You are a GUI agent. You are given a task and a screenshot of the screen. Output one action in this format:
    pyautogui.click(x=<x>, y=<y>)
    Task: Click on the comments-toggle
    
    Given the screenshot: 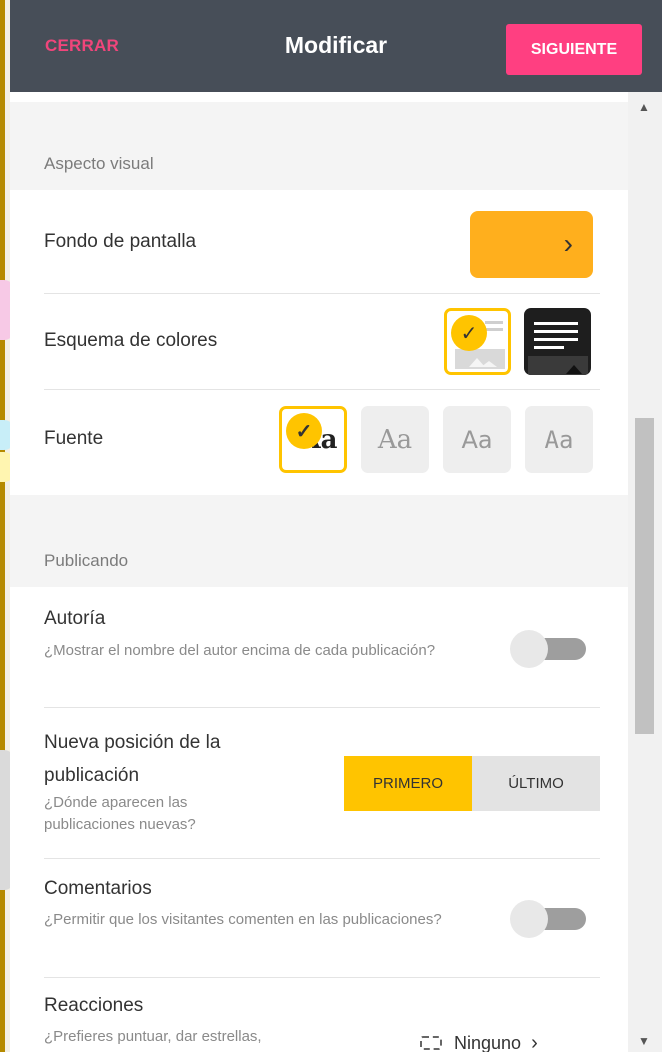 What is the action you would take?
    pyautogui.click(x=548, y=919)
    